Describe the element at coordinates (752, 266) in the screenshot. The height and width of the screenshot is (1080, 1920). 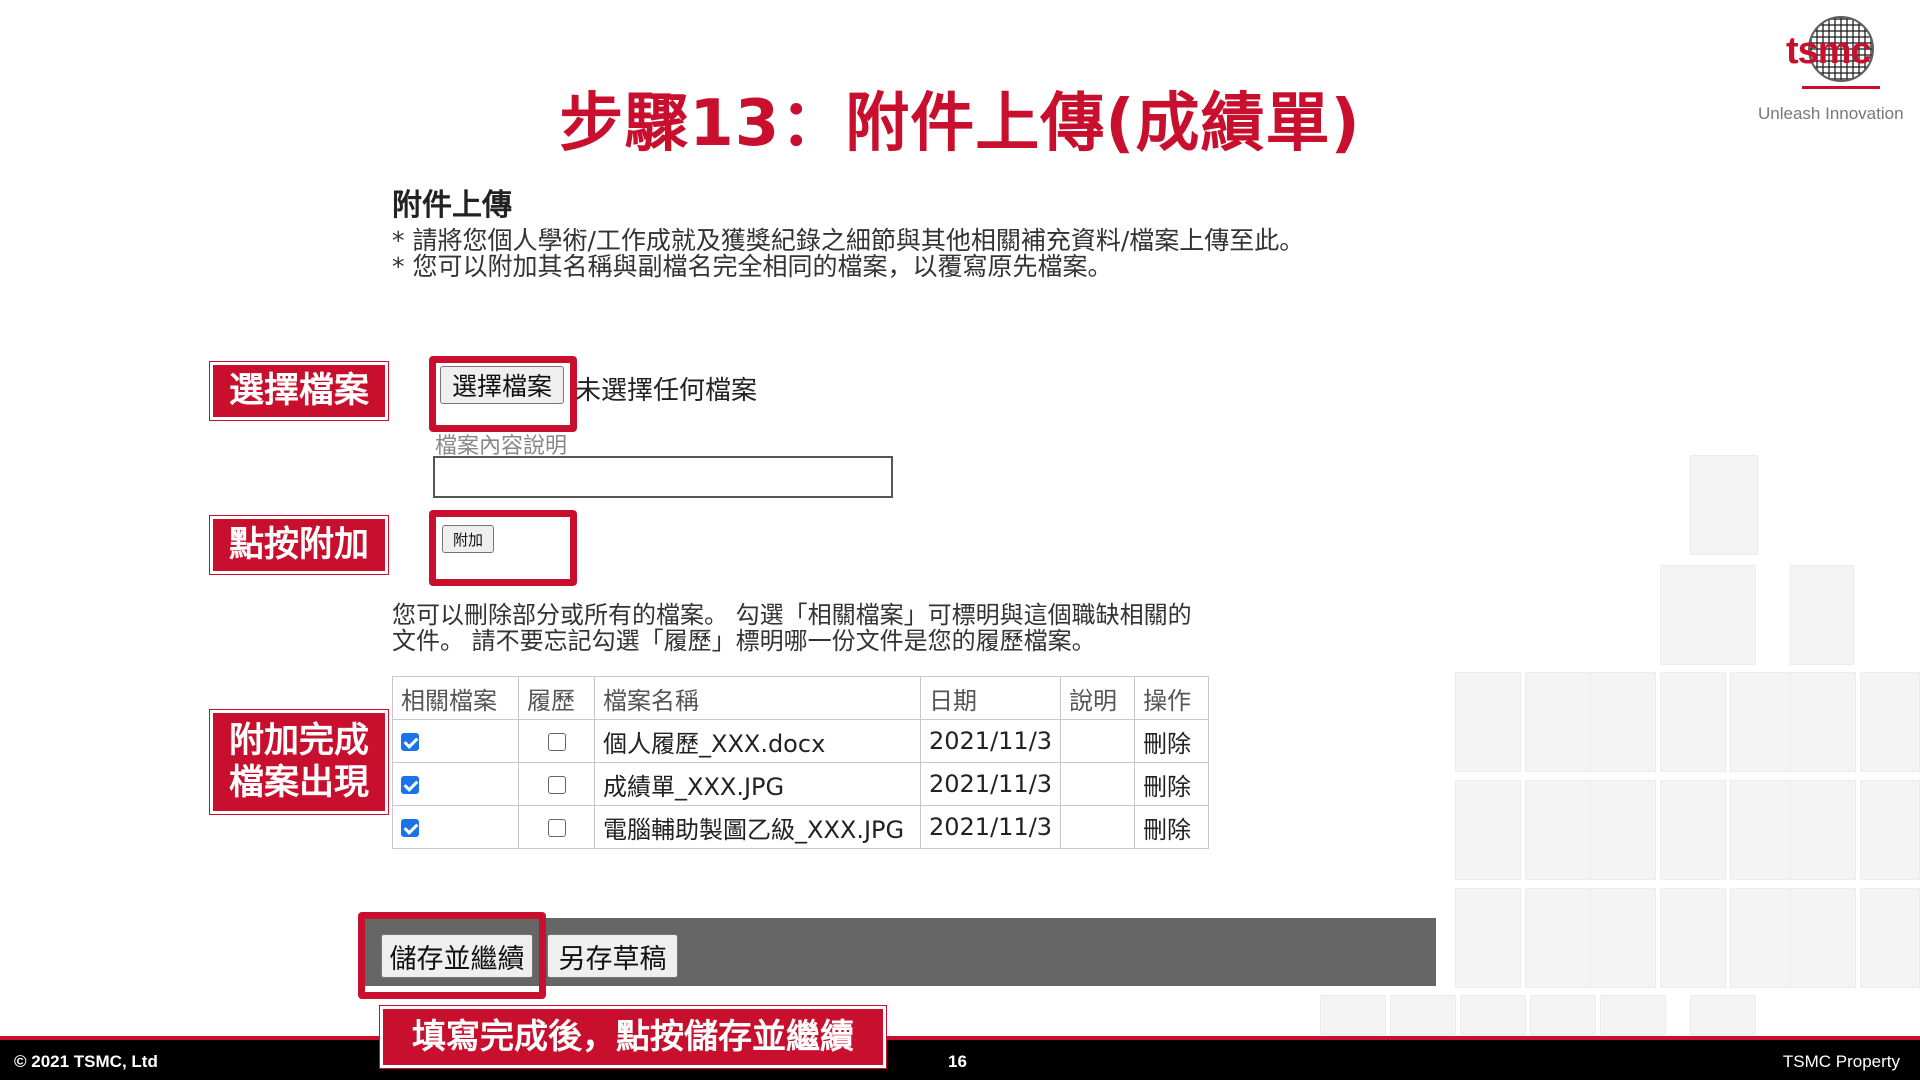
I see `note-line-2: * 您可以附加其名稱與副檔名完全相同的檔案，以覆寫原先檔案。` at that location.